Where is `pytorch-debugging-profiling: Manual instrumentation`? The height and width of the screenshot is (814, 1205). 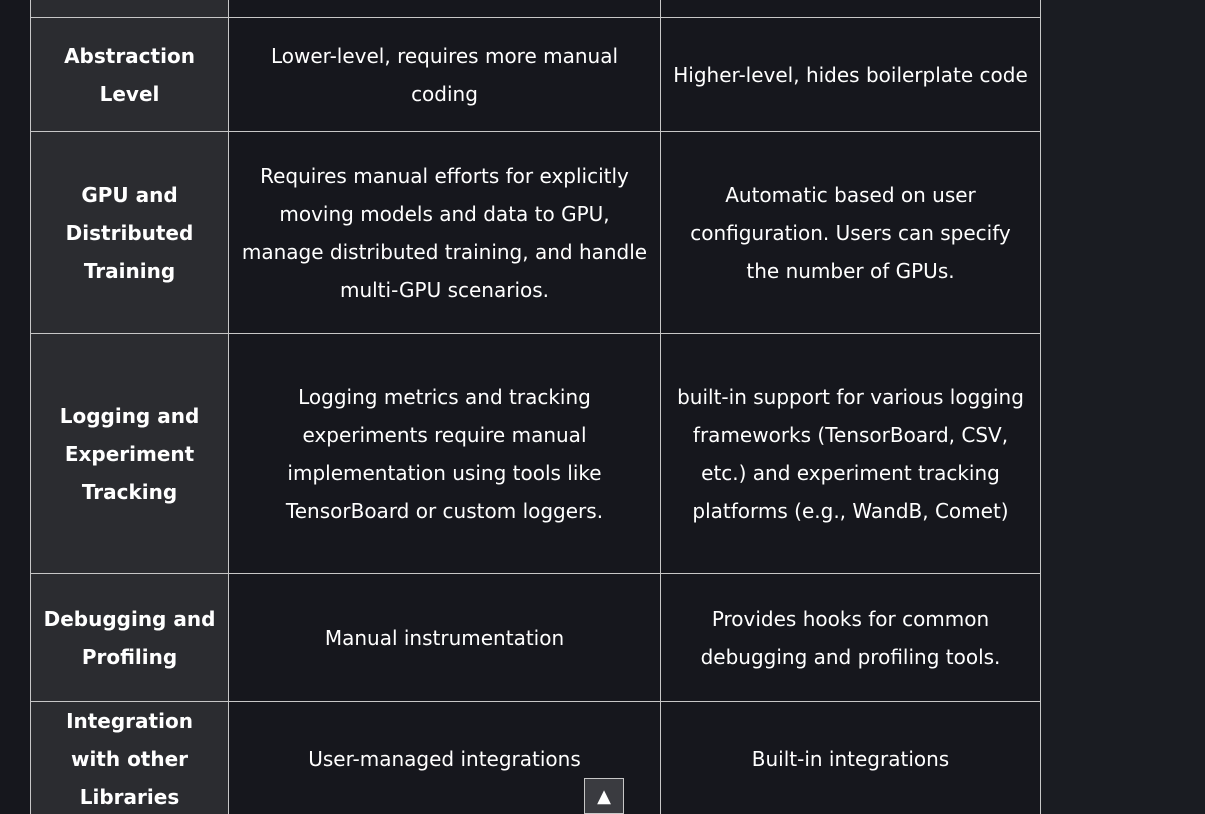
pytorch-debugging-profiling: Manual instrumentation is located at coordinates (444, 637).